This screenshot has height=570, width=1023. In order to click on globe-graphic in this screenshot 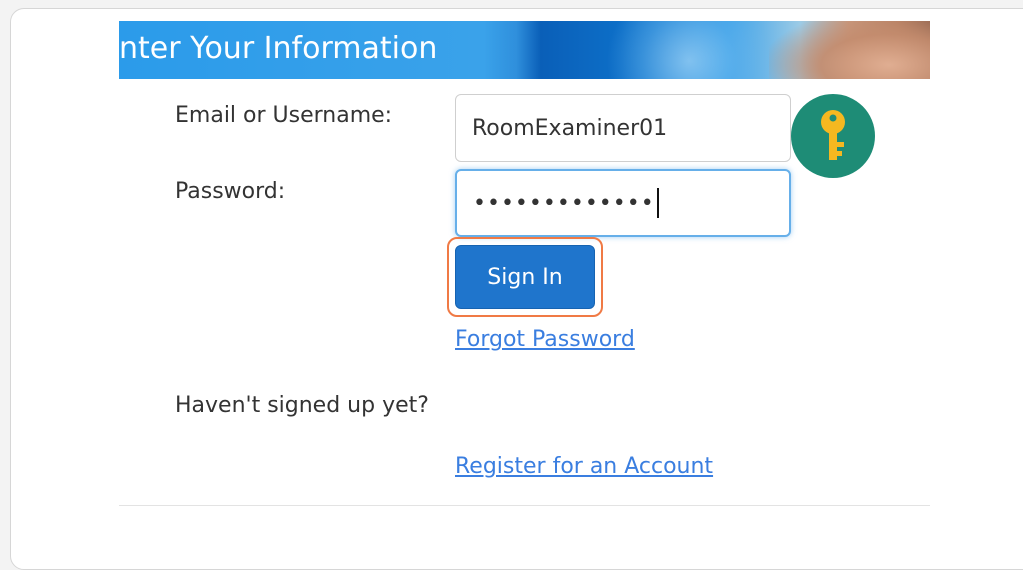, I will do `click(689, 50)`.